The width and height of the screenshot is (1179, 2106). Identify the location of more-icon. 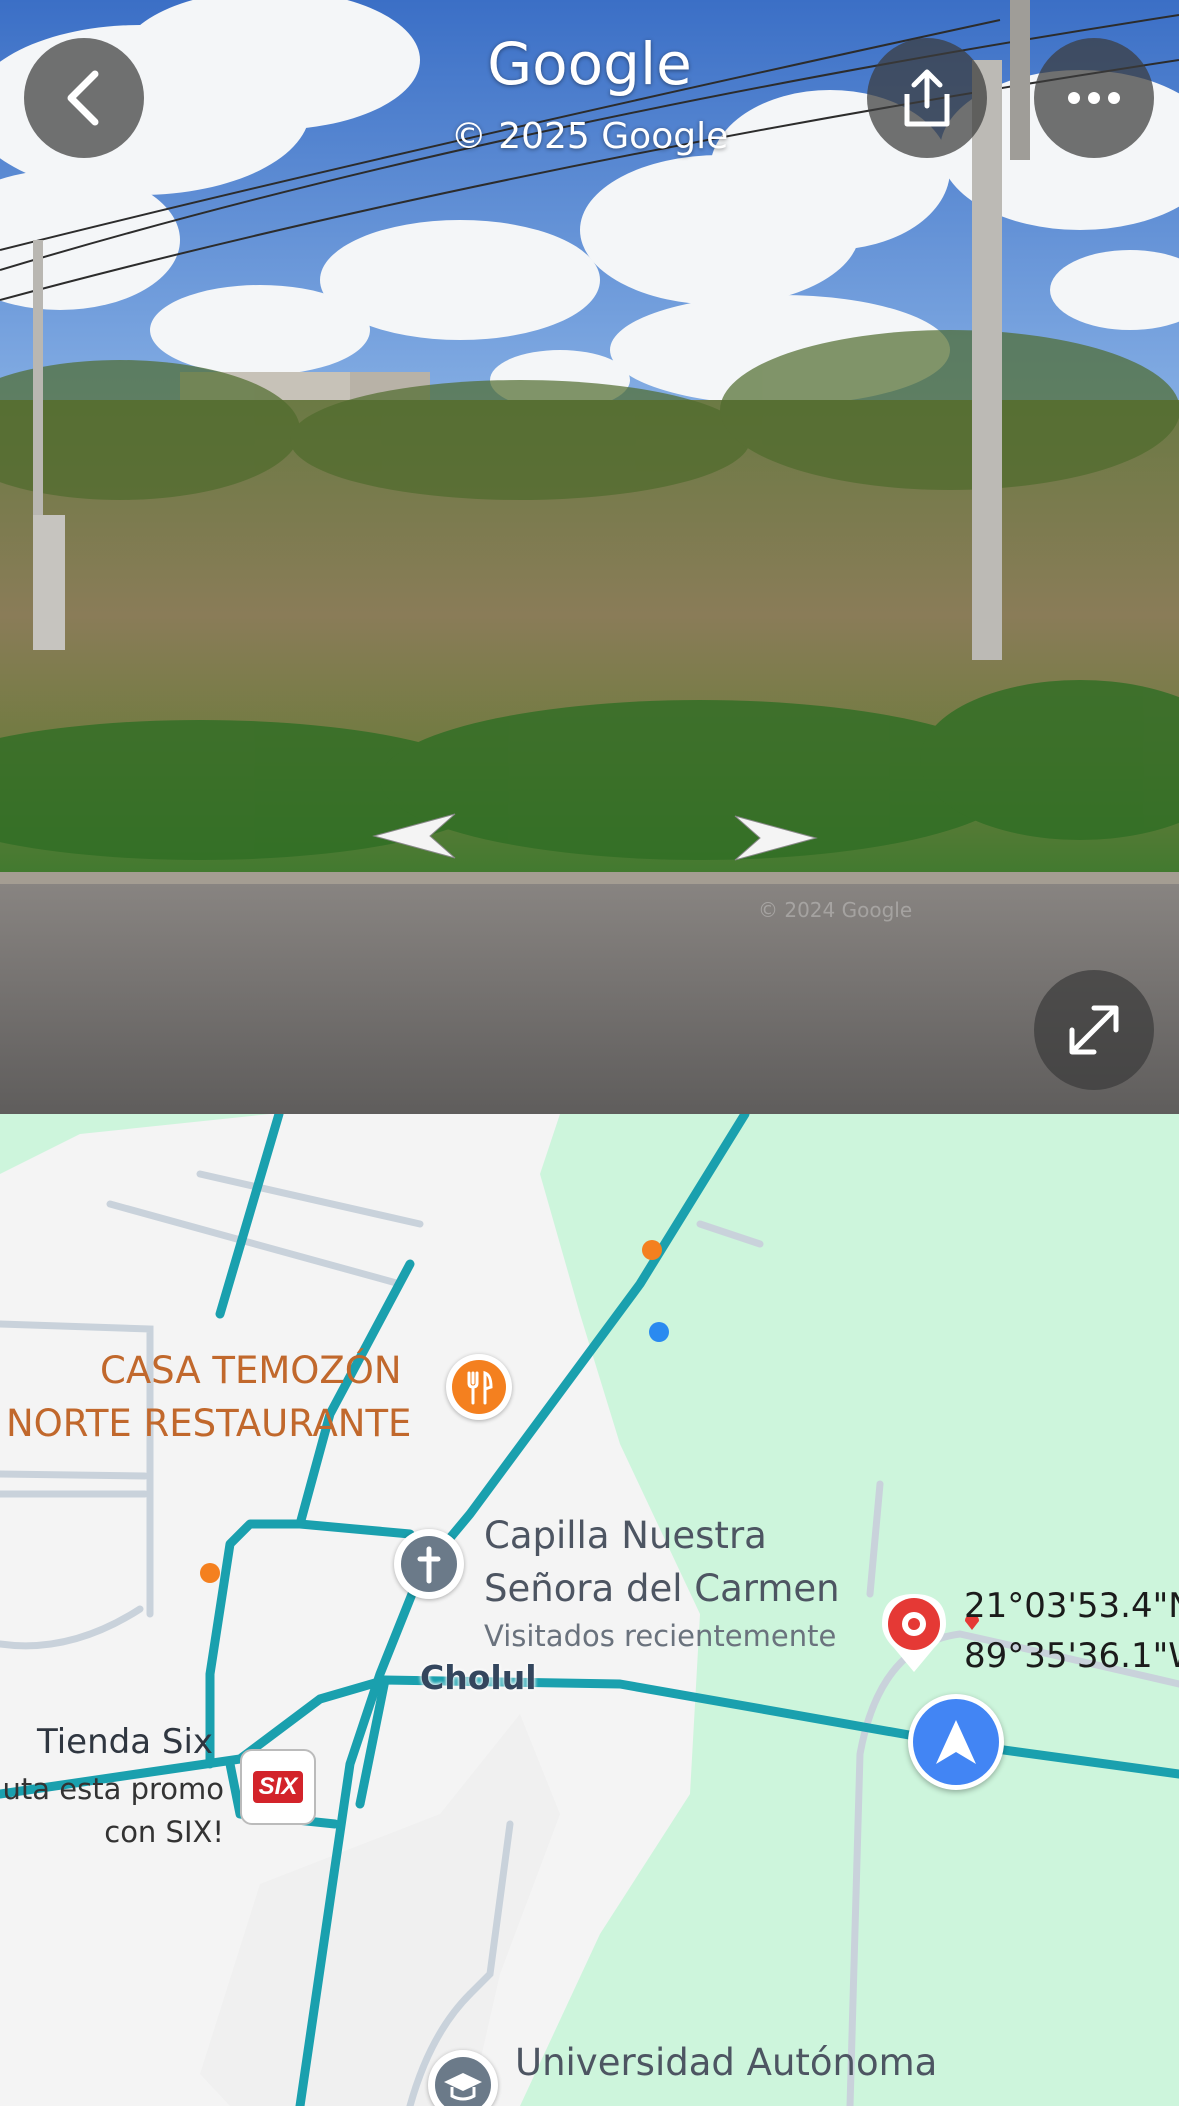
(1094, 98).